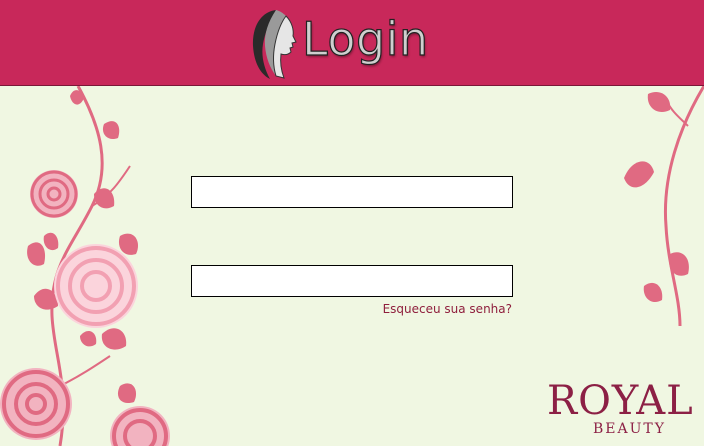  Describe the element at coordinates (274, 44) in the screenshot. I see `woman-silhouette-icon` at that location.